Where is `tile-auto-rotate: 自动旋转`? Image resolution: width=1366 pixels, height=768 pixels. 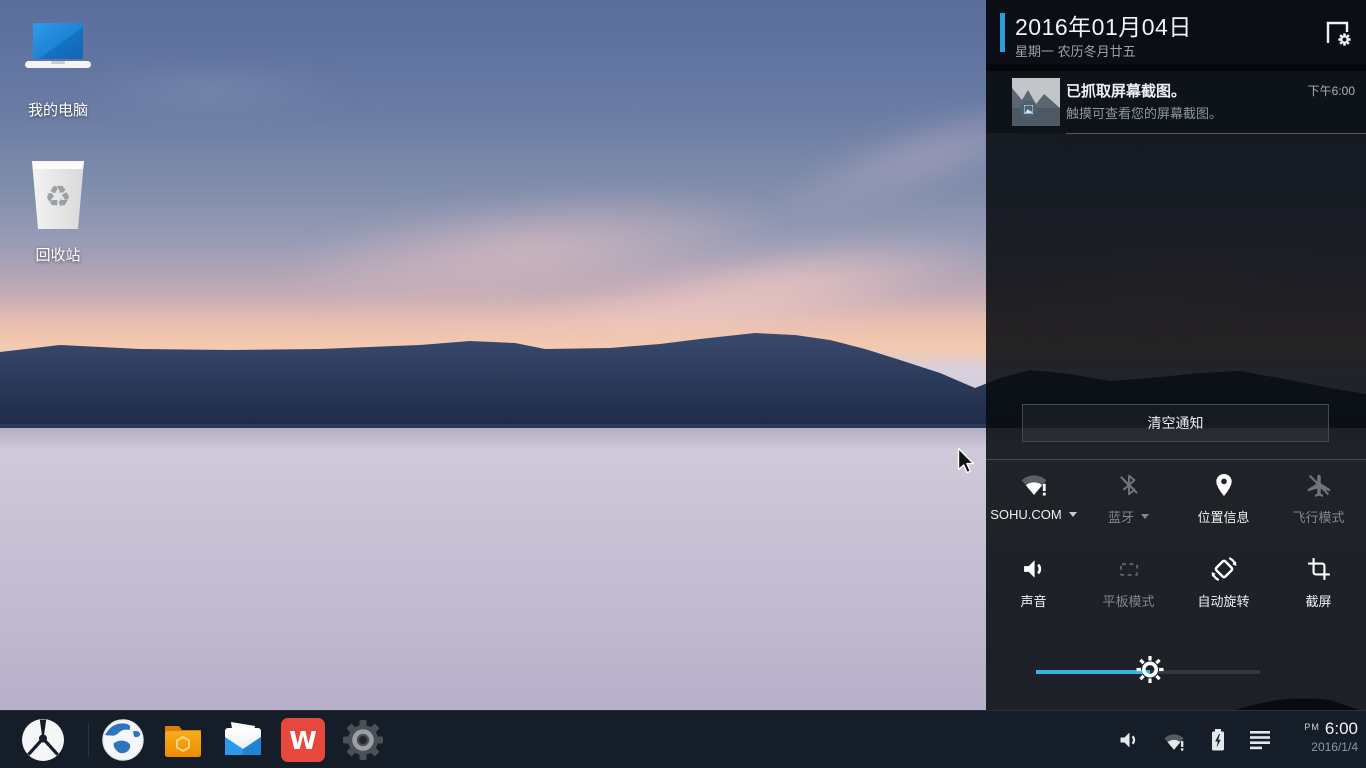
tile-auto-rotate: 自动旋转 is located at coordinates (1223, 581).